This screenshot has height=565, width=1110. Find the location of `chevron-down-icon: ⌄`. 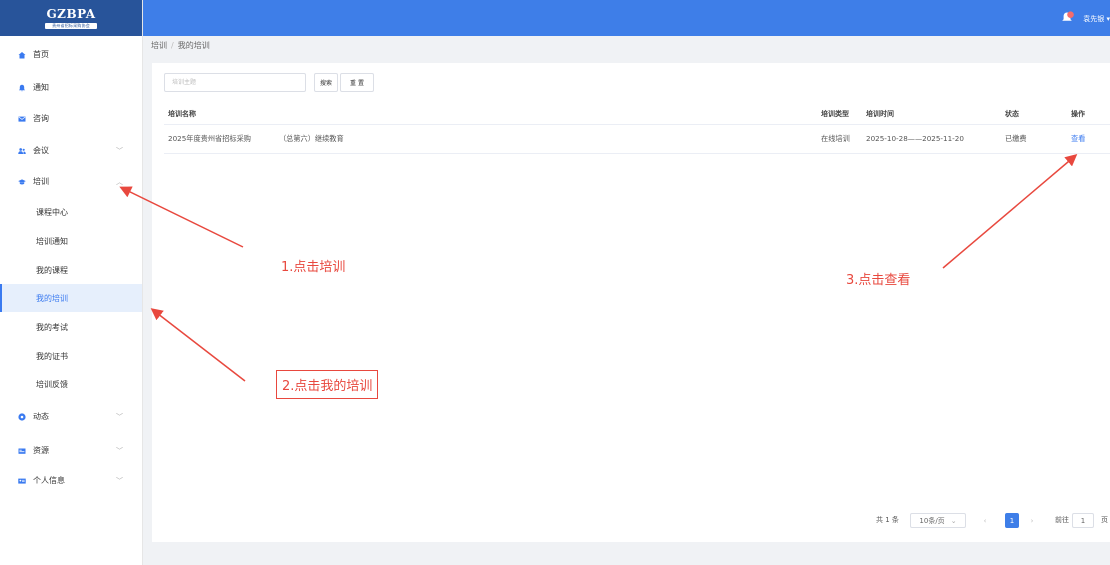

chevron-down-icon: ⌄ is located at coordinates (953, 520).